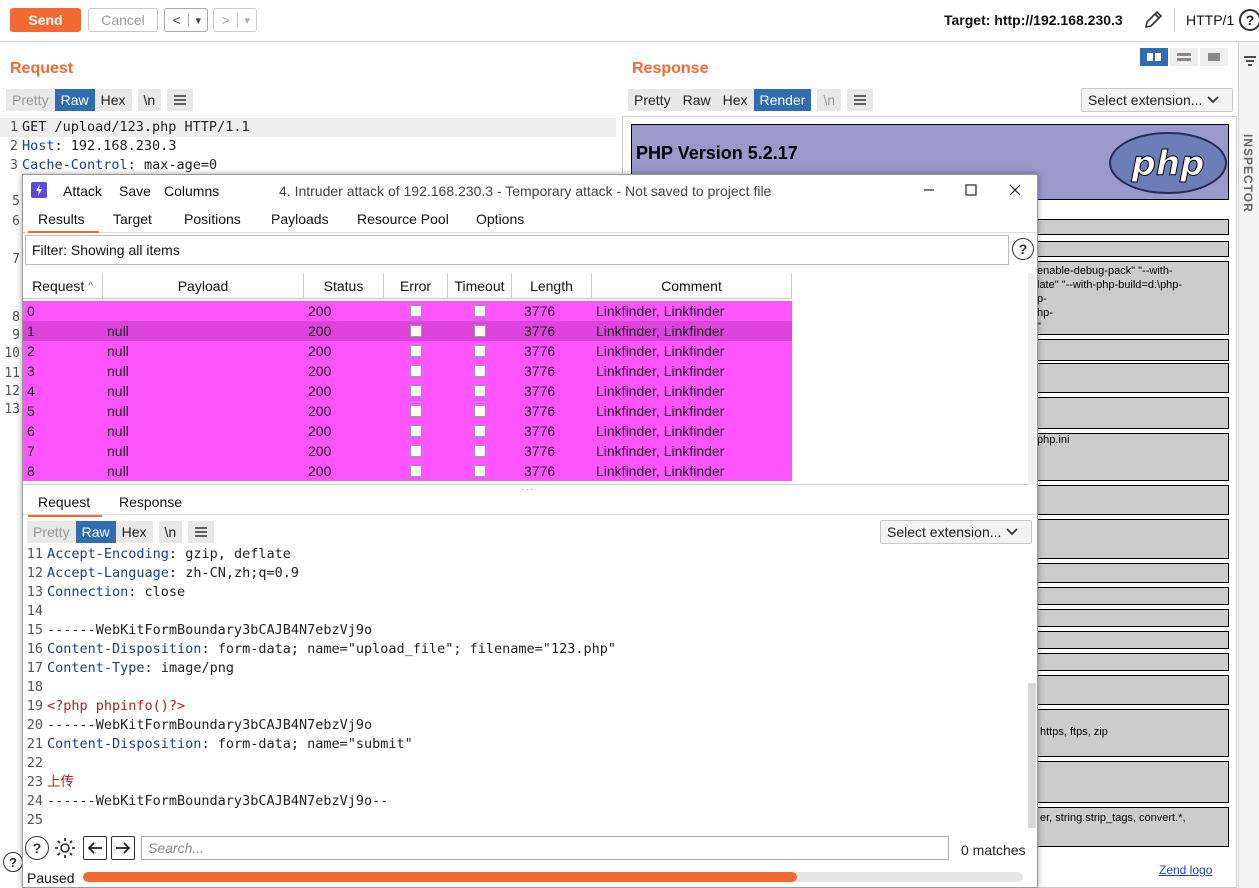 Image resolution: width=1259 pixels, height=888 pixels. Describe the element at coordinates (132, 219) in the screenshot. I see `tab-target: Target` at that location.